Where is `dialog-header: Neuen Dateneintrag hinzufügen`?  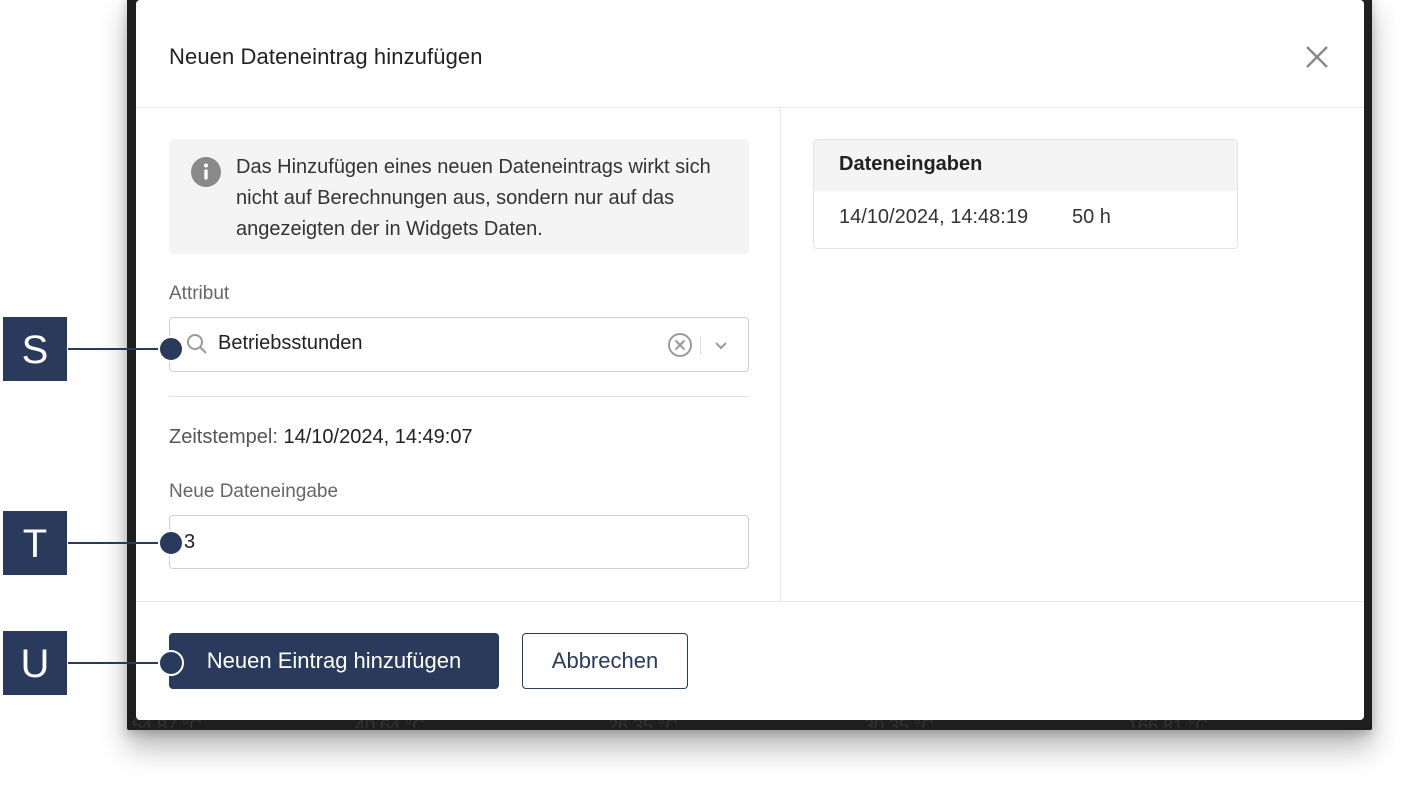
dialog-header: Neuen Dateneintrag hinzufügen is located at coordinates (750, 54).